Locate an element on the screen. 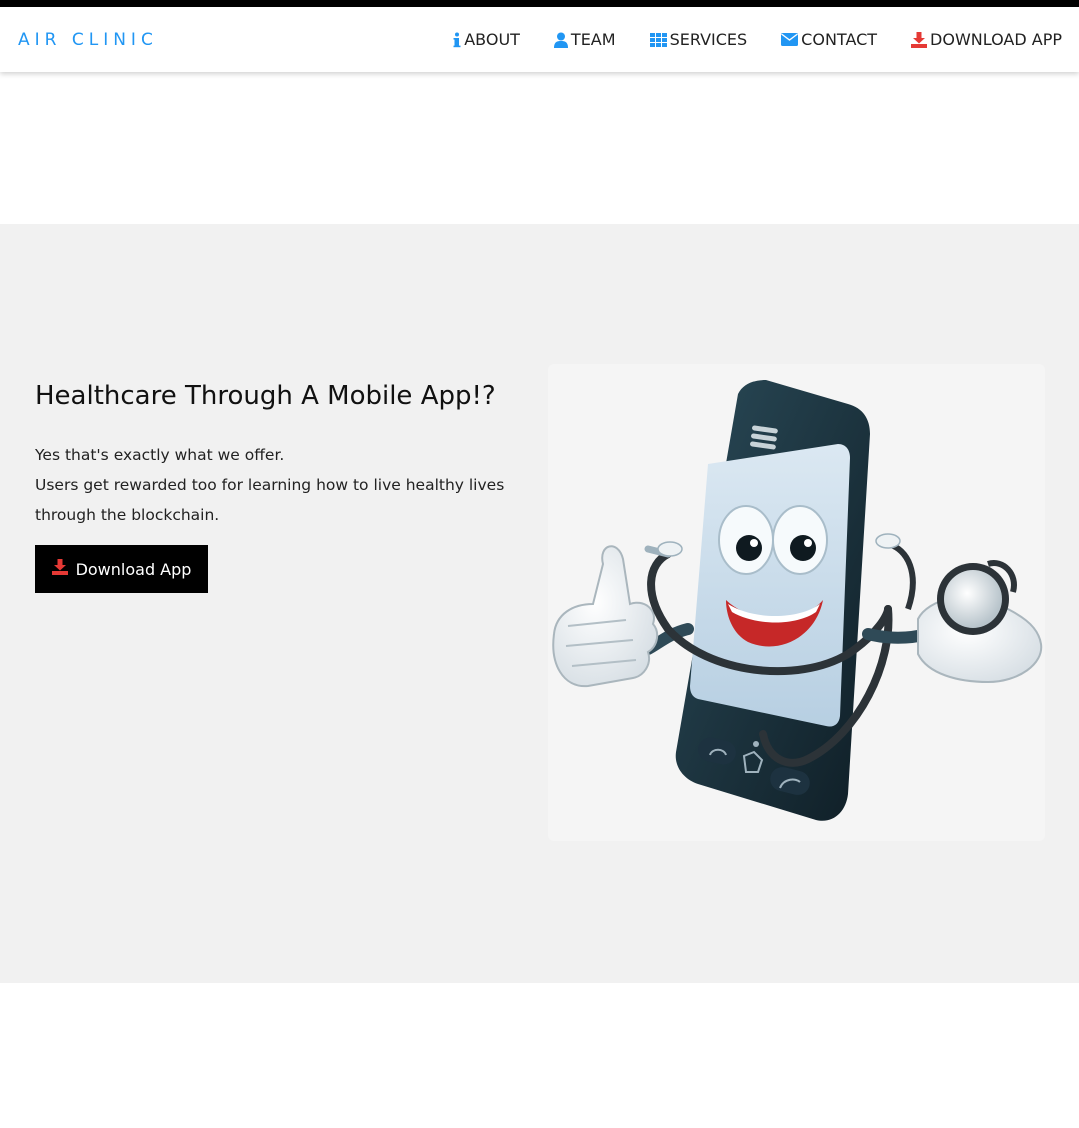 This screenshot has width=1079, height=1128. envelope-icon is located at coordinates (790, 39).